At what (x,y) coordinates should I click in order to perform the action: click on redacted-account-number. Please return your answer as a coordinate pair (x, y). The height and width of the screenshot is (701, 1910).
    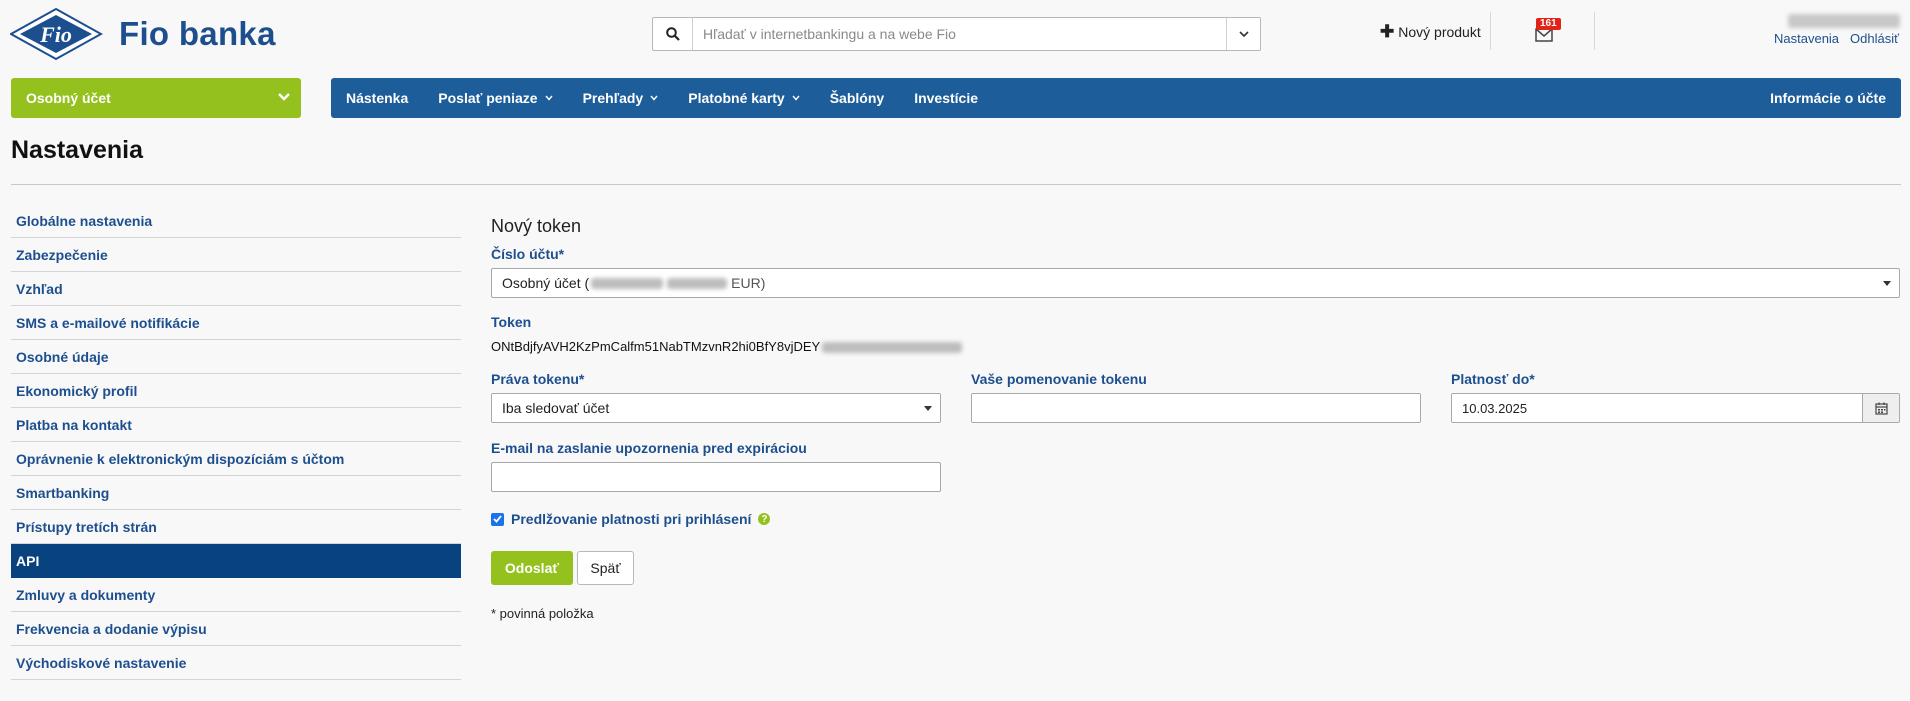
    Looking at the image, I should click on (627, 283).